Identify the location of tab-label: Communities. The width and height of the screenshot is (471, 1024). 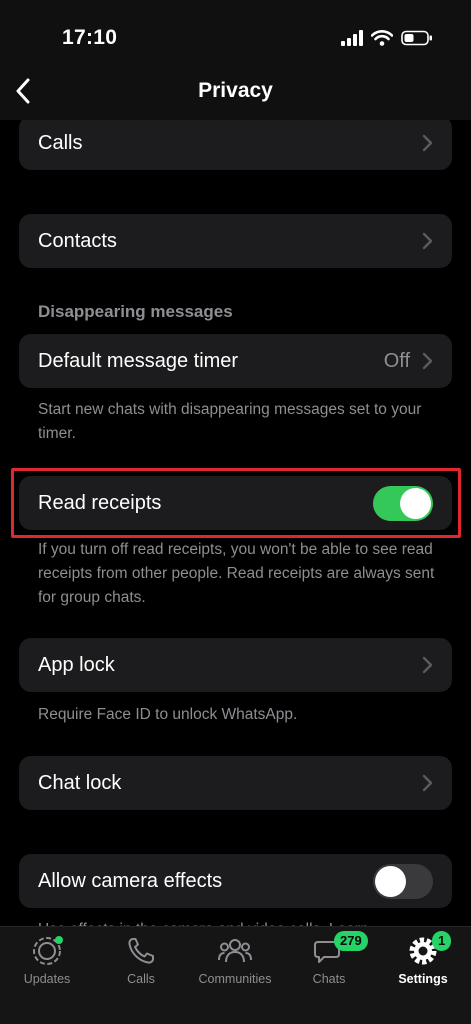
(235, 979).